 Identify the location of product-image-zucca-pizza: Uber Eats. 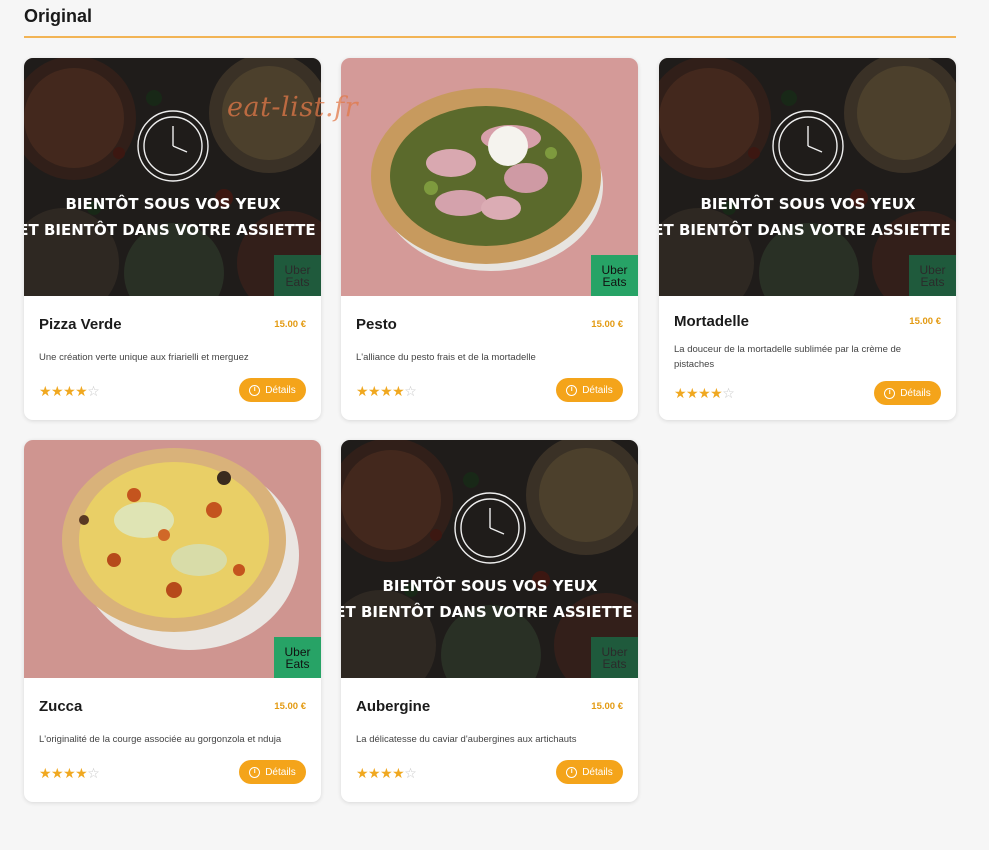
(172, 559).